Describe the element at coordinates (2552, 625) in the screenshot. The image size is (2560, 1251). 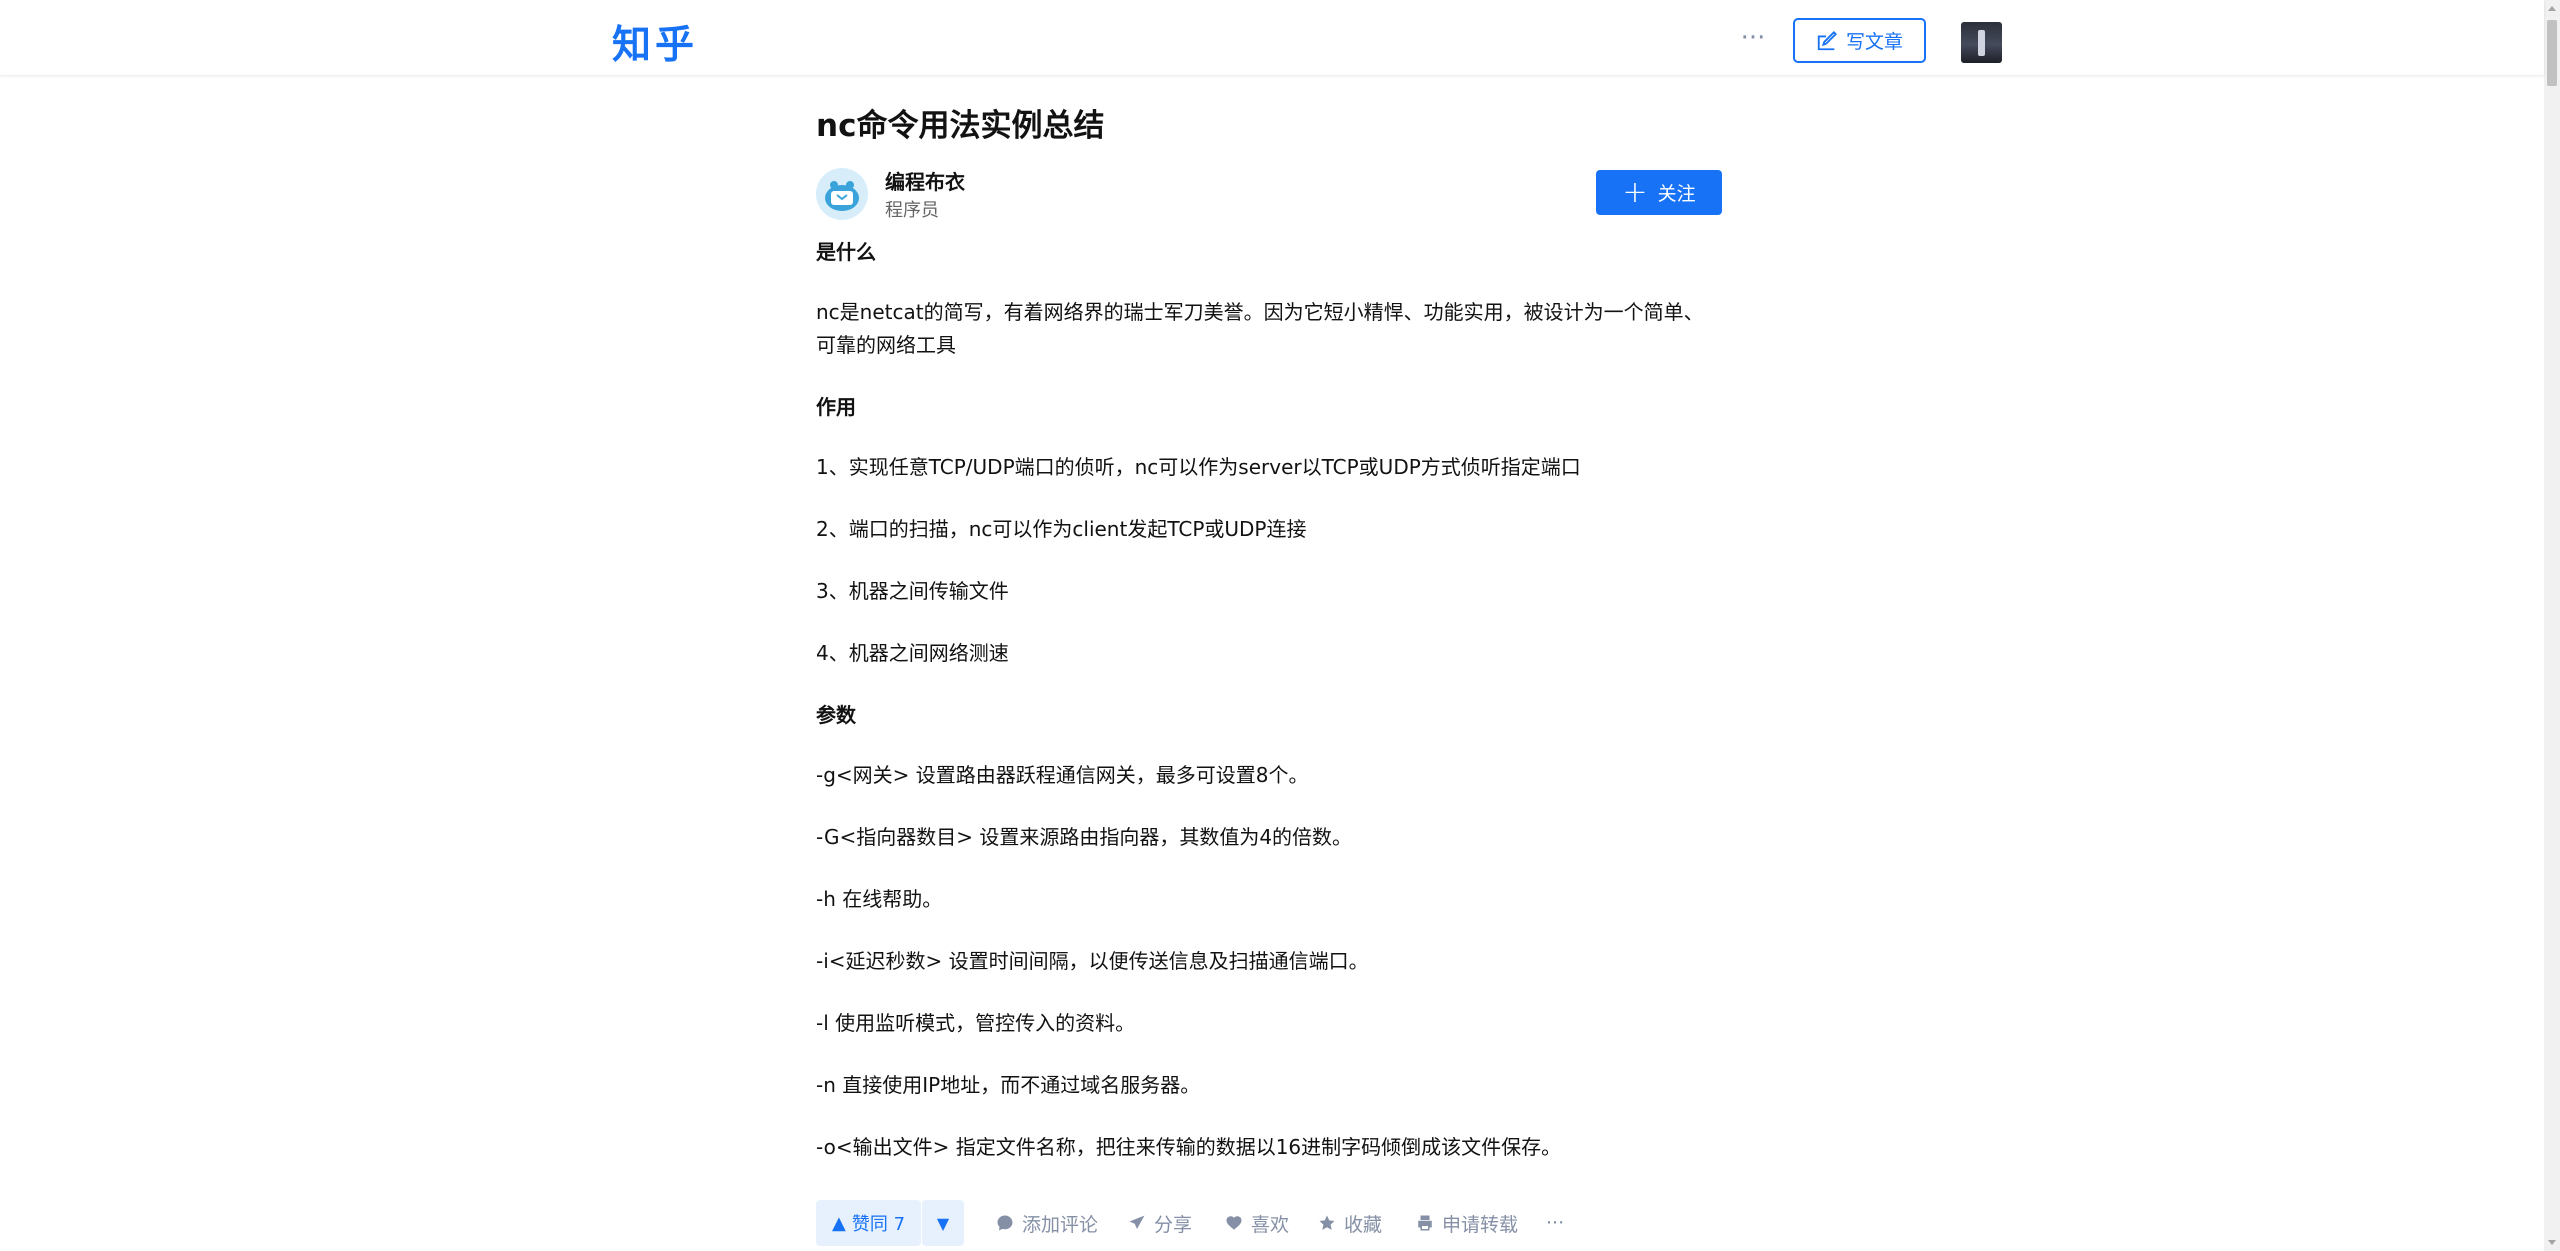
I see `page-scrollbar` at that location.